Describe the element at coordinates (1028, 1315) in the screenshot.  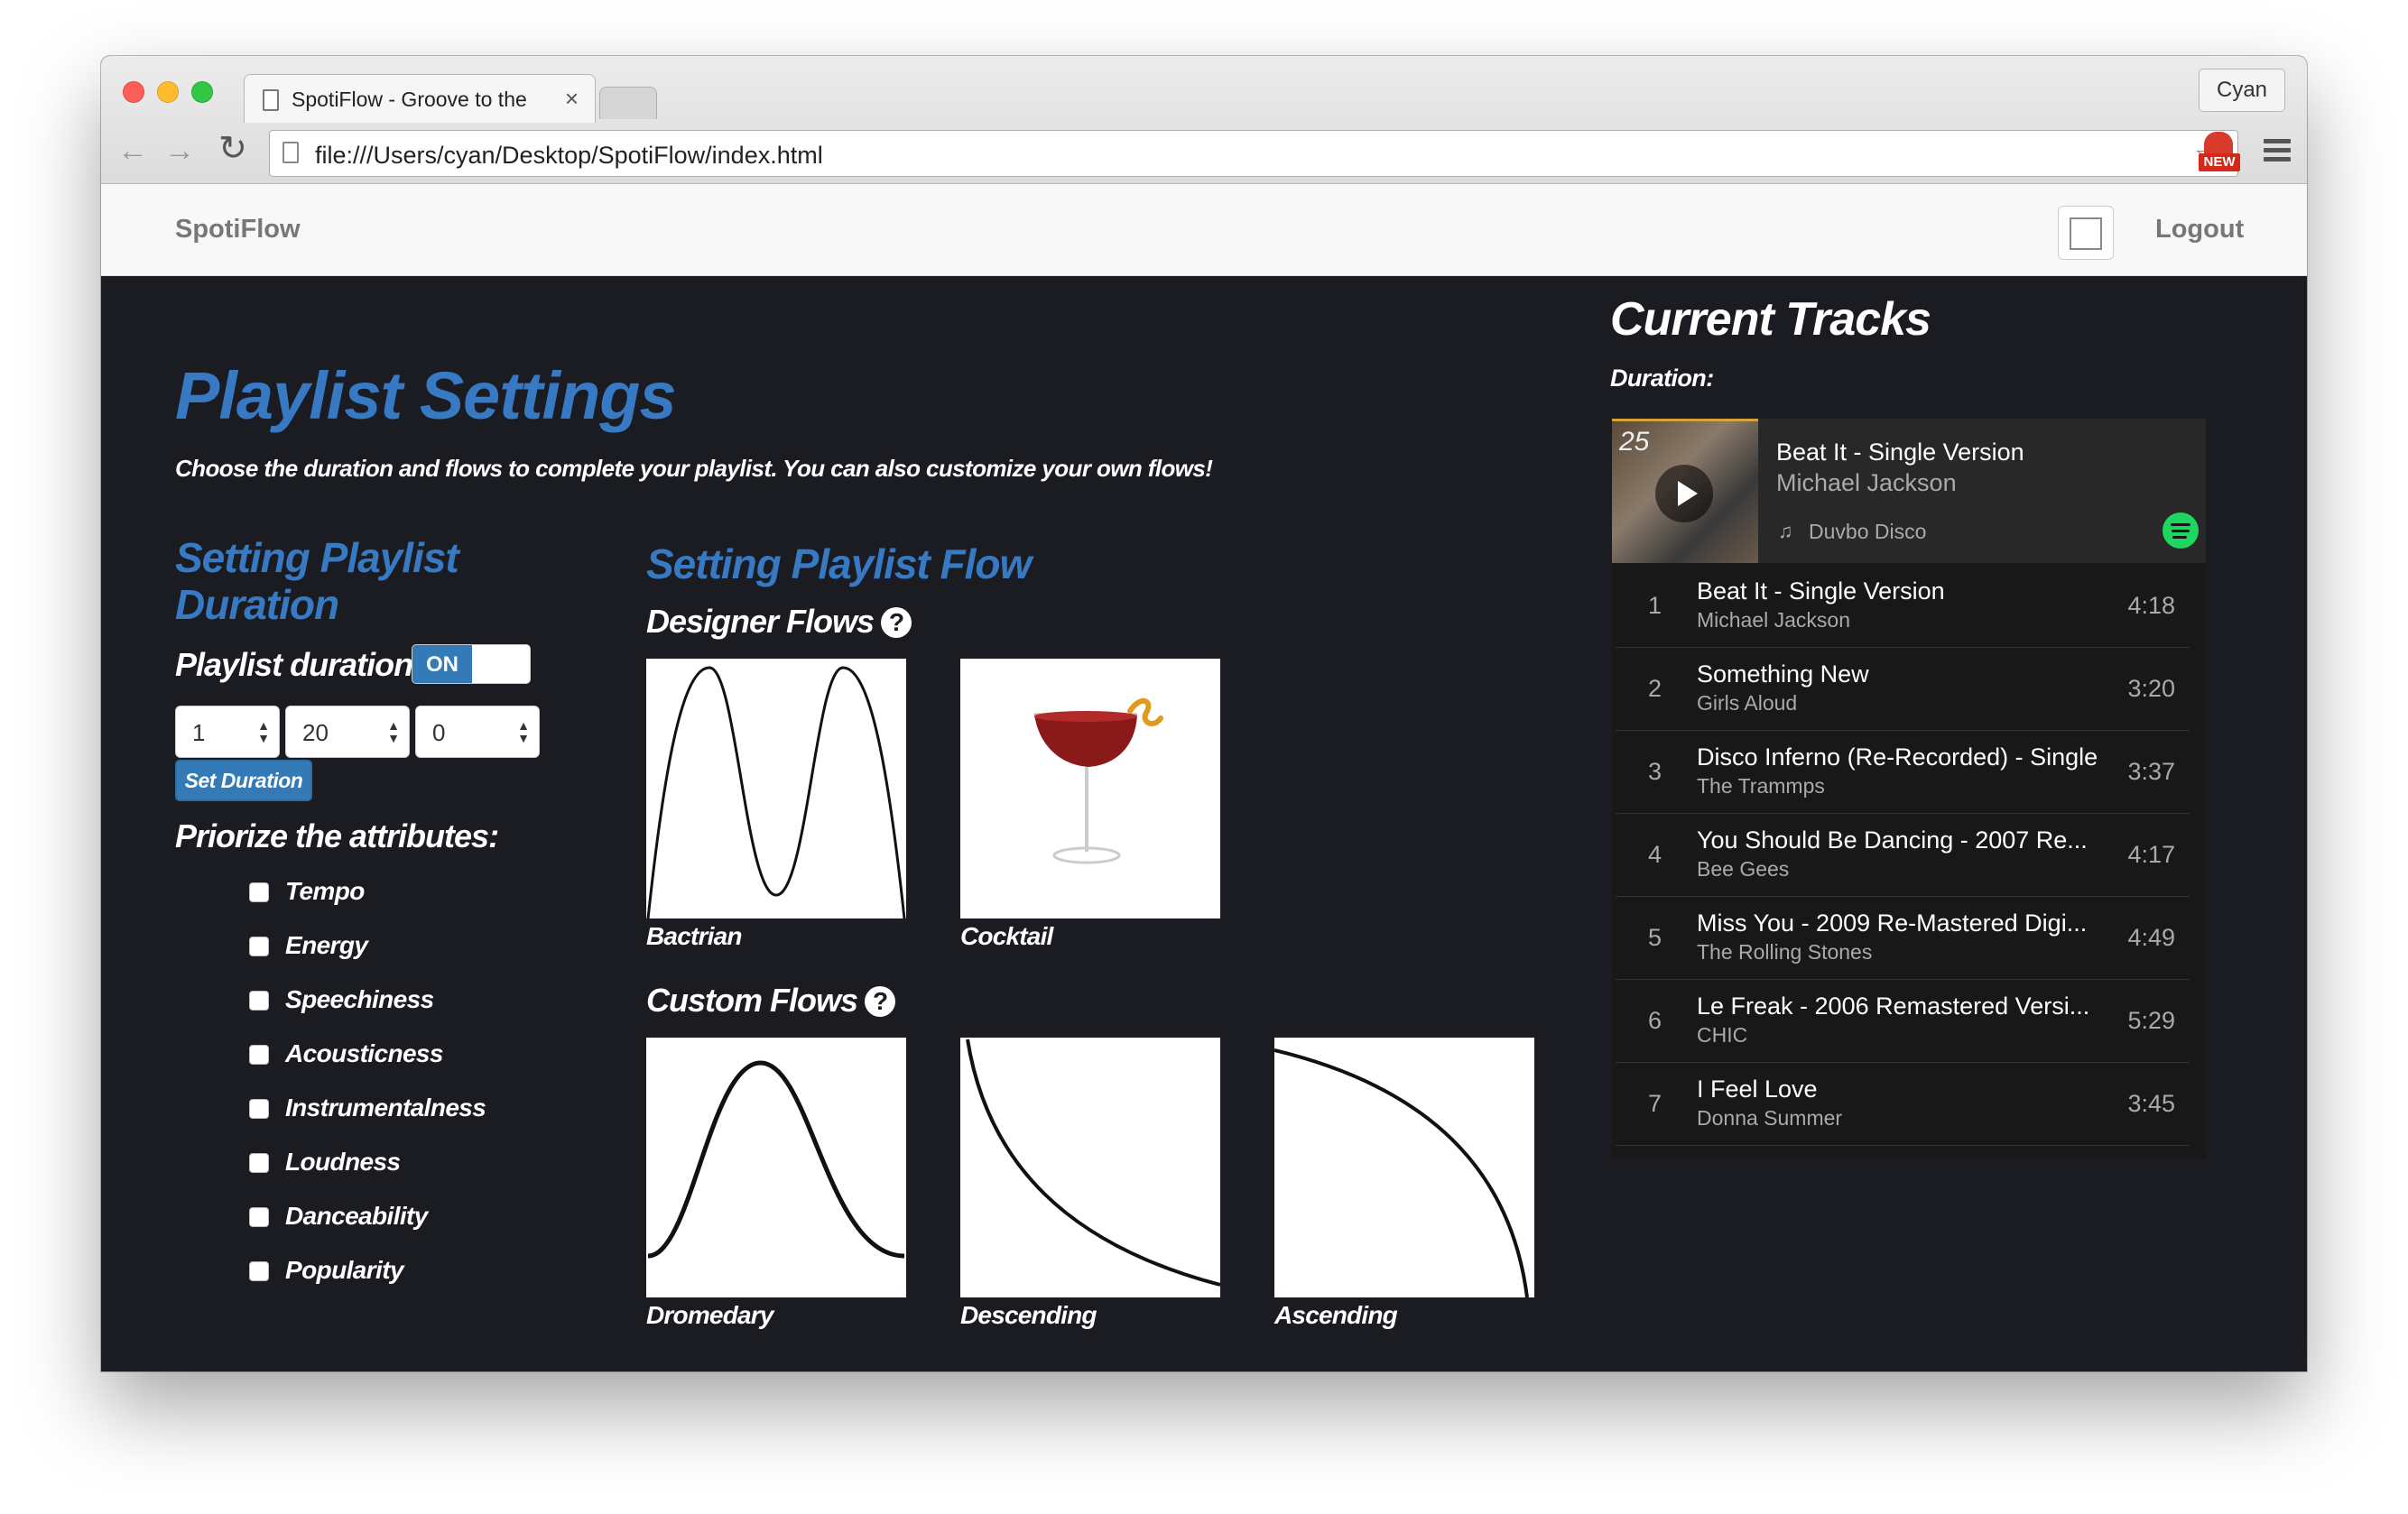
I see `flow-label: Descending` at that location.